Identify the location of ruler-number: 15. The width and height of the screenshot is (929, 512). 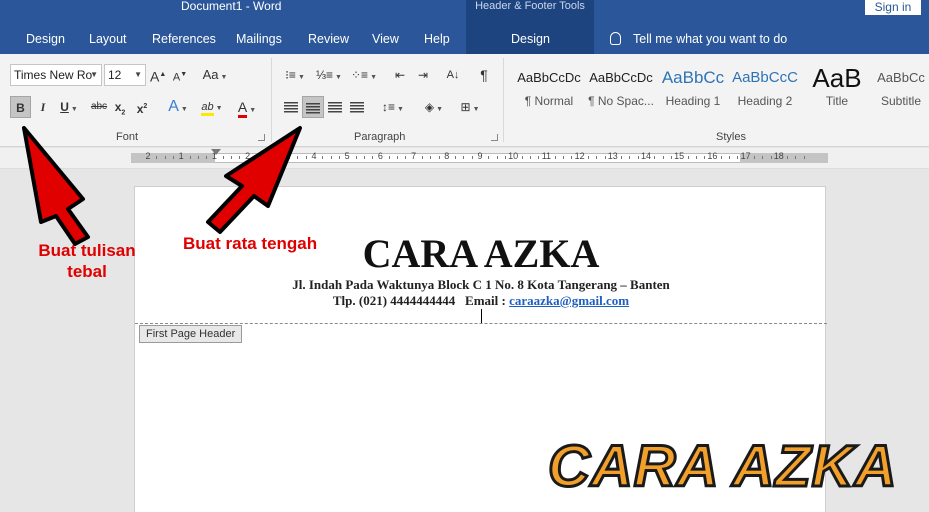
(679, 156).